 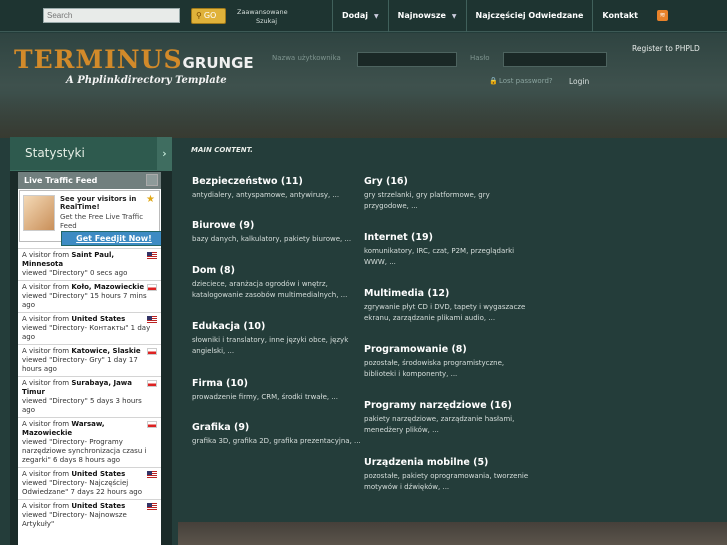 What do you see at coordinates (75, 273) in the screenshot?
I see `entry-text: viewed "Directory" 0 secs ago` at bounding box center [75, 273].